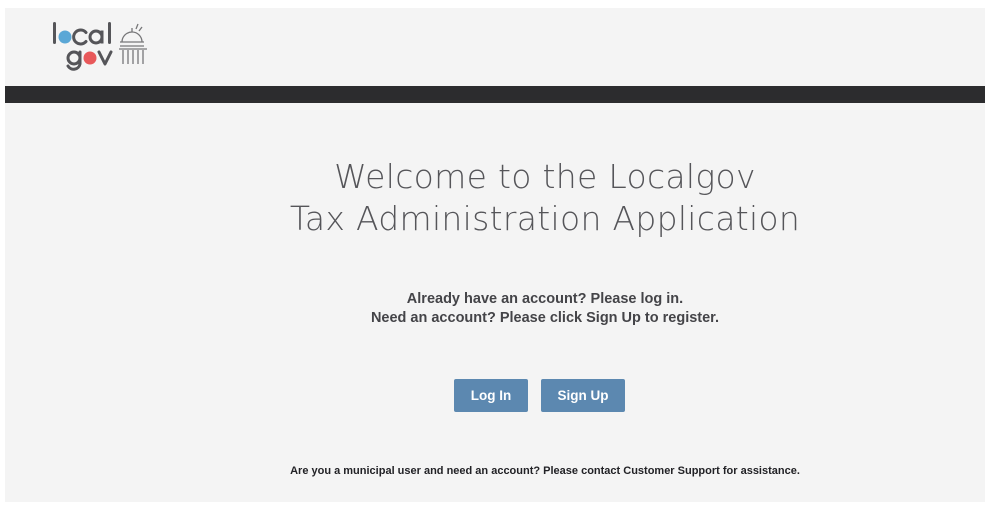  Describe the element at coordinates (583, 395) in the screenshot. I see `signup-button: Sign Up` at that location.